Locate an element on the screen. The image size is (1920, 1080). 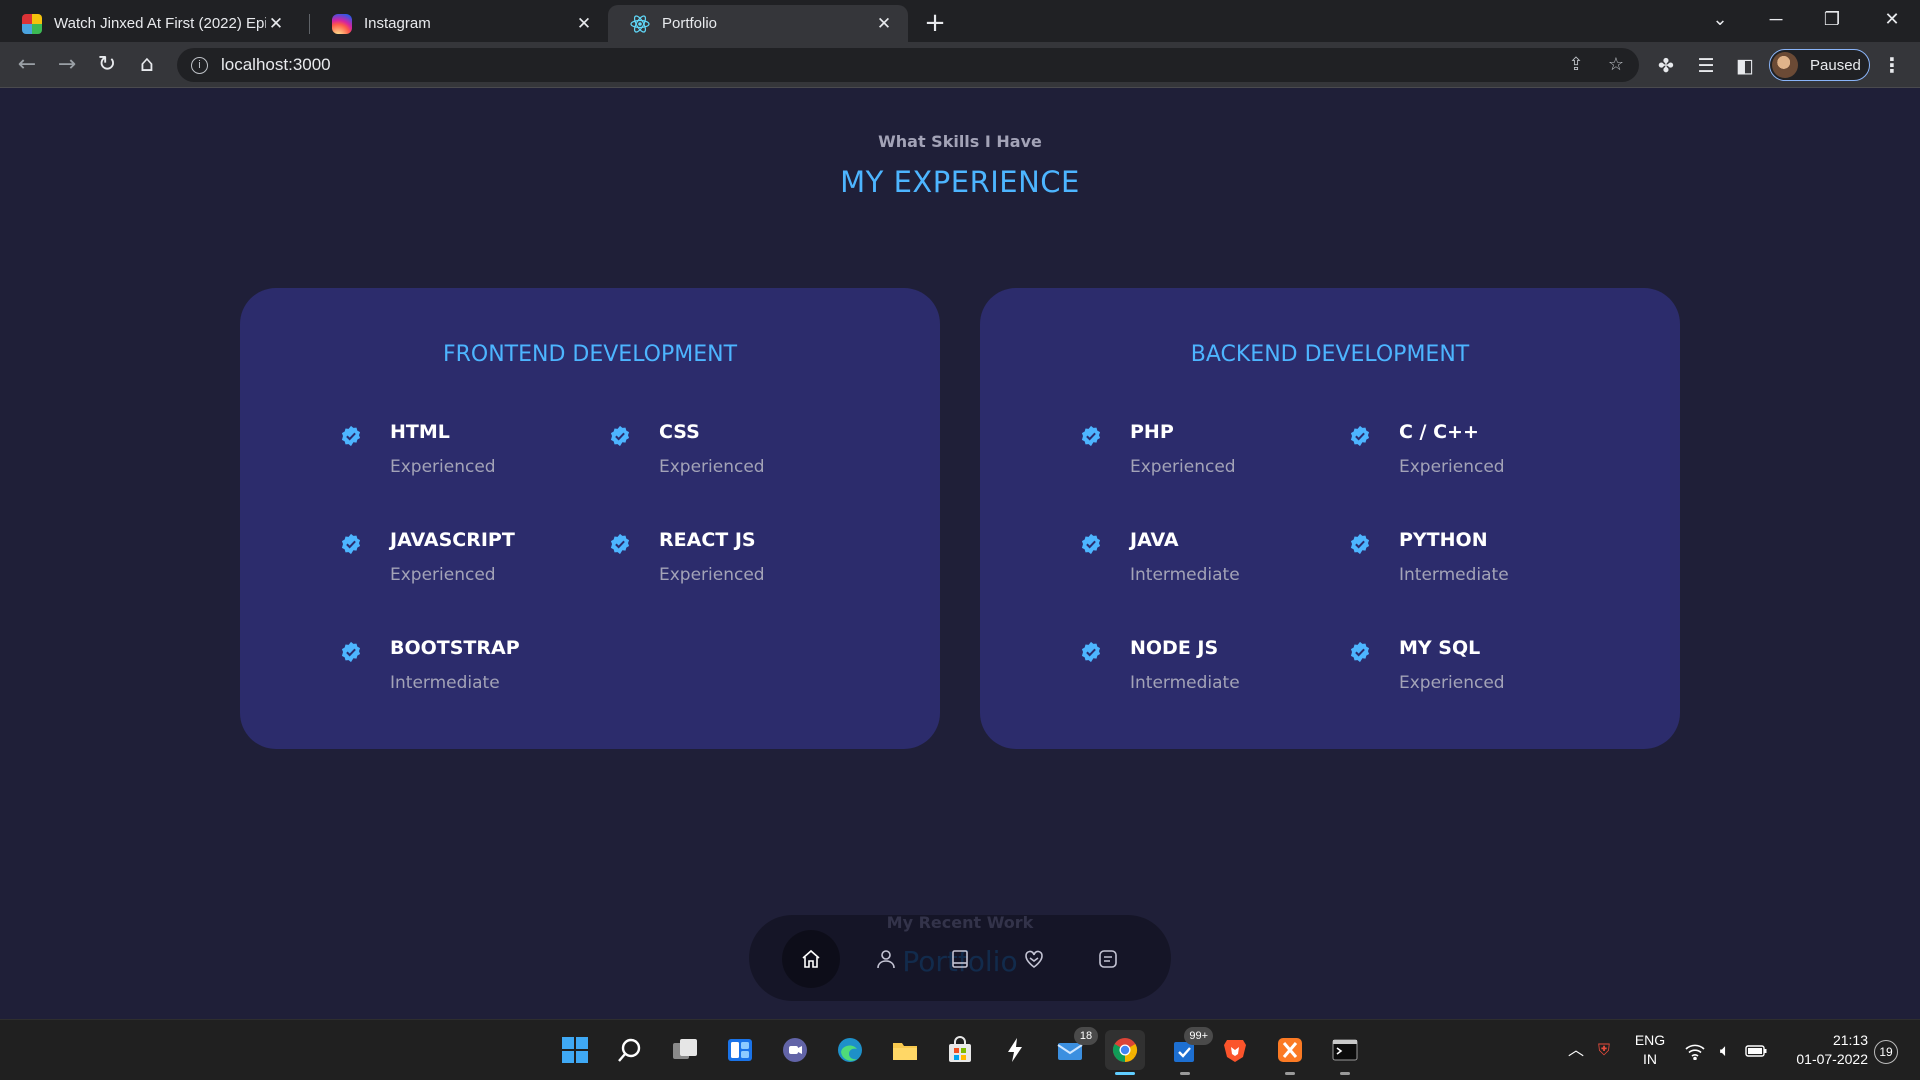
skill-name: CSS is located at coordinates (679, 432).